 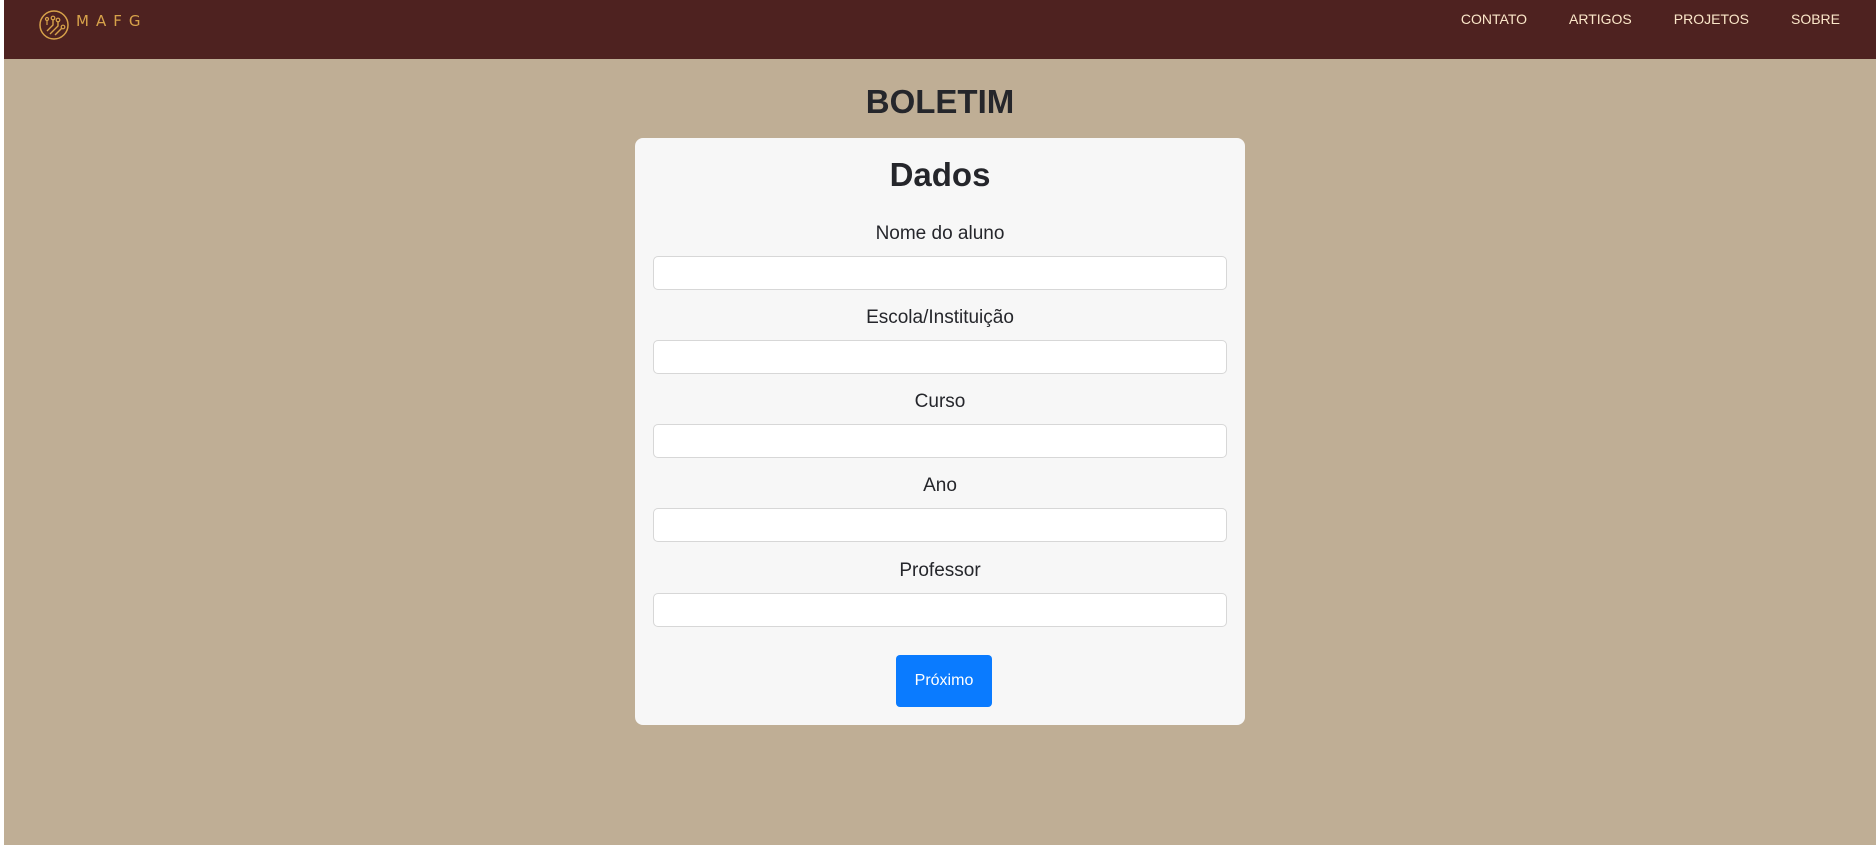 What do you see at coordinates (940, 570) in the screenshot?
I see `teacher-label: Professor` at bounding box center [940, 570].